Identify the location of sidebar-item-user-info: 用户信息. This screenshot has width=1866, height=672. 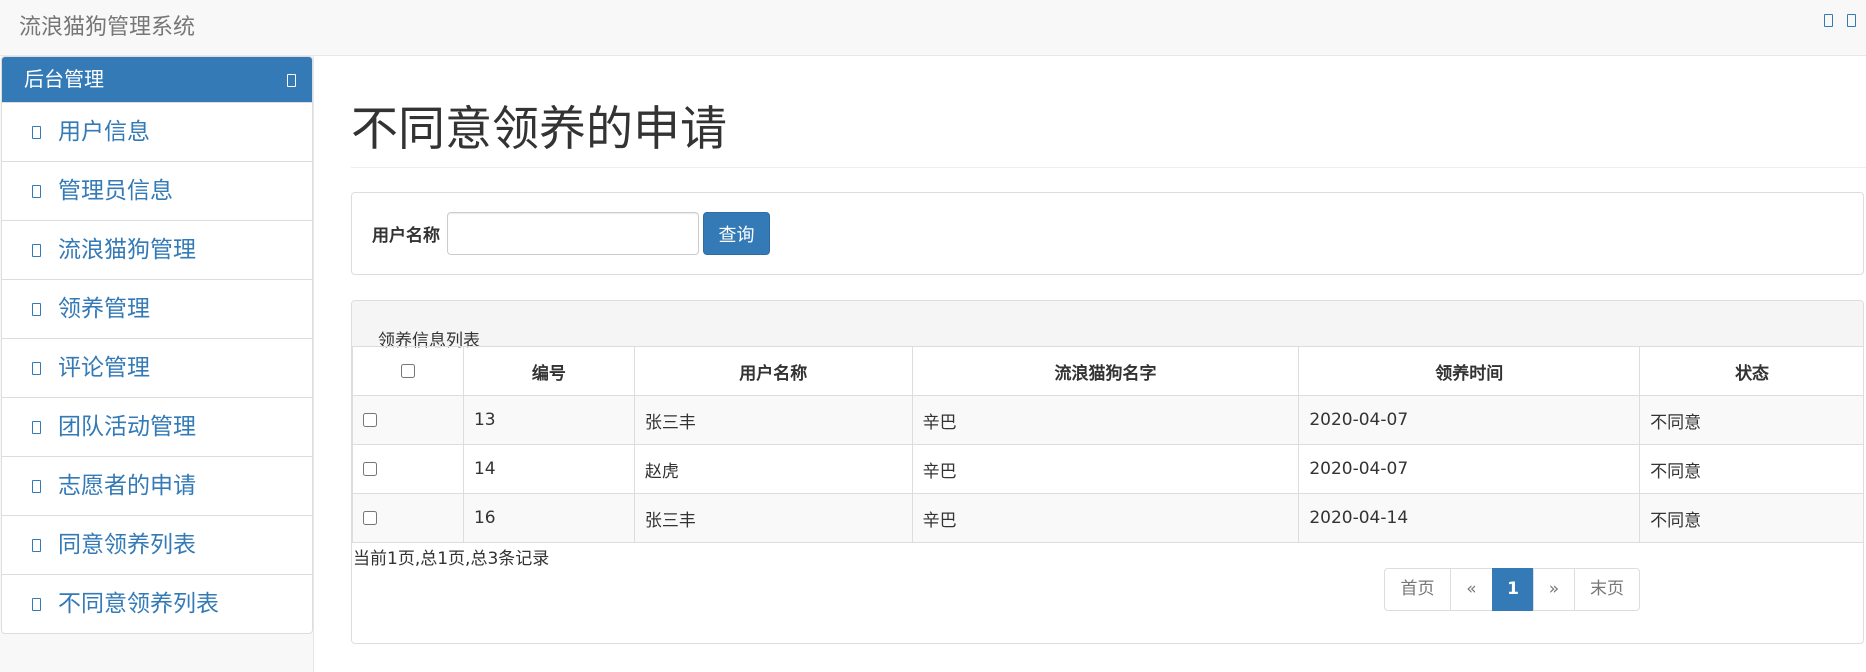
(157, 131).